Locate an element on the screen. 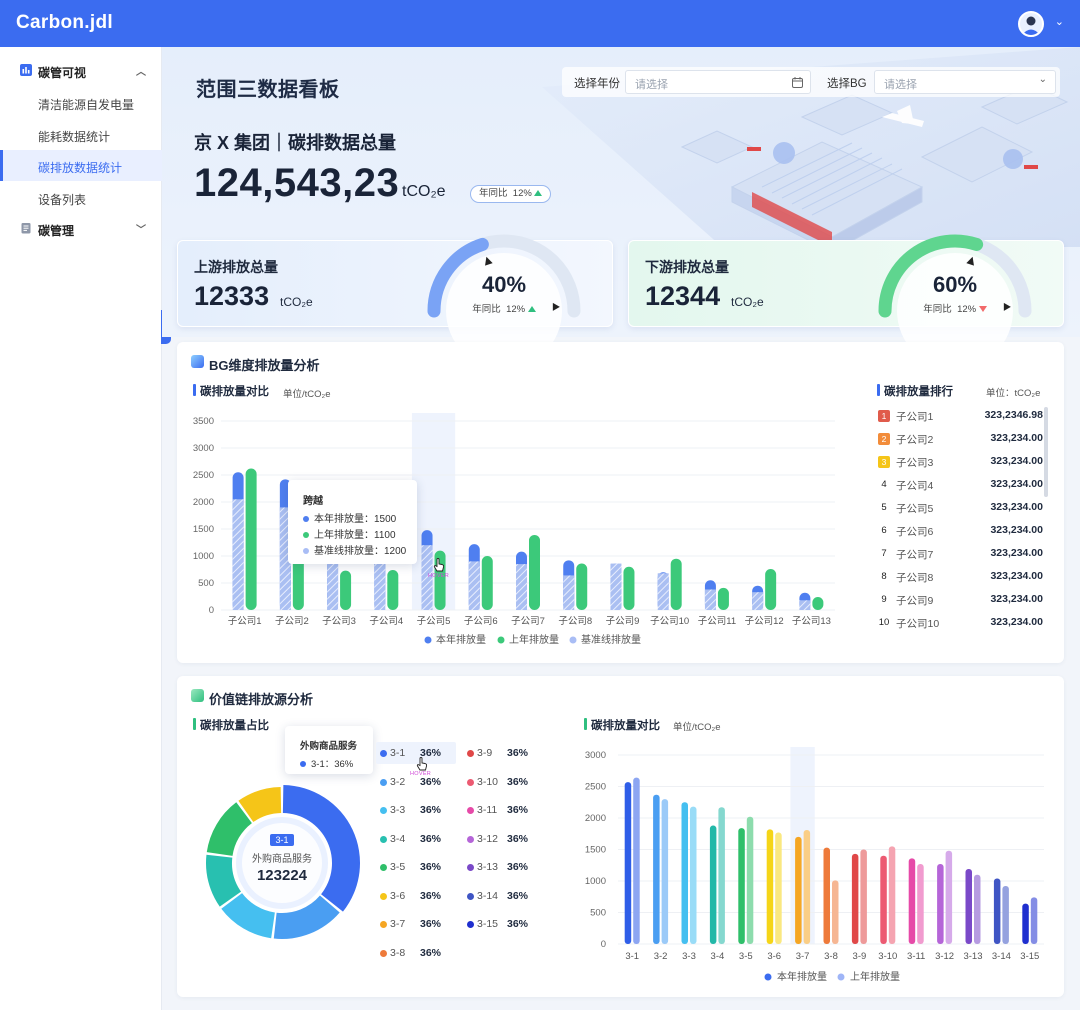  source-name: 3-10 is located at coordinates (488, 781).